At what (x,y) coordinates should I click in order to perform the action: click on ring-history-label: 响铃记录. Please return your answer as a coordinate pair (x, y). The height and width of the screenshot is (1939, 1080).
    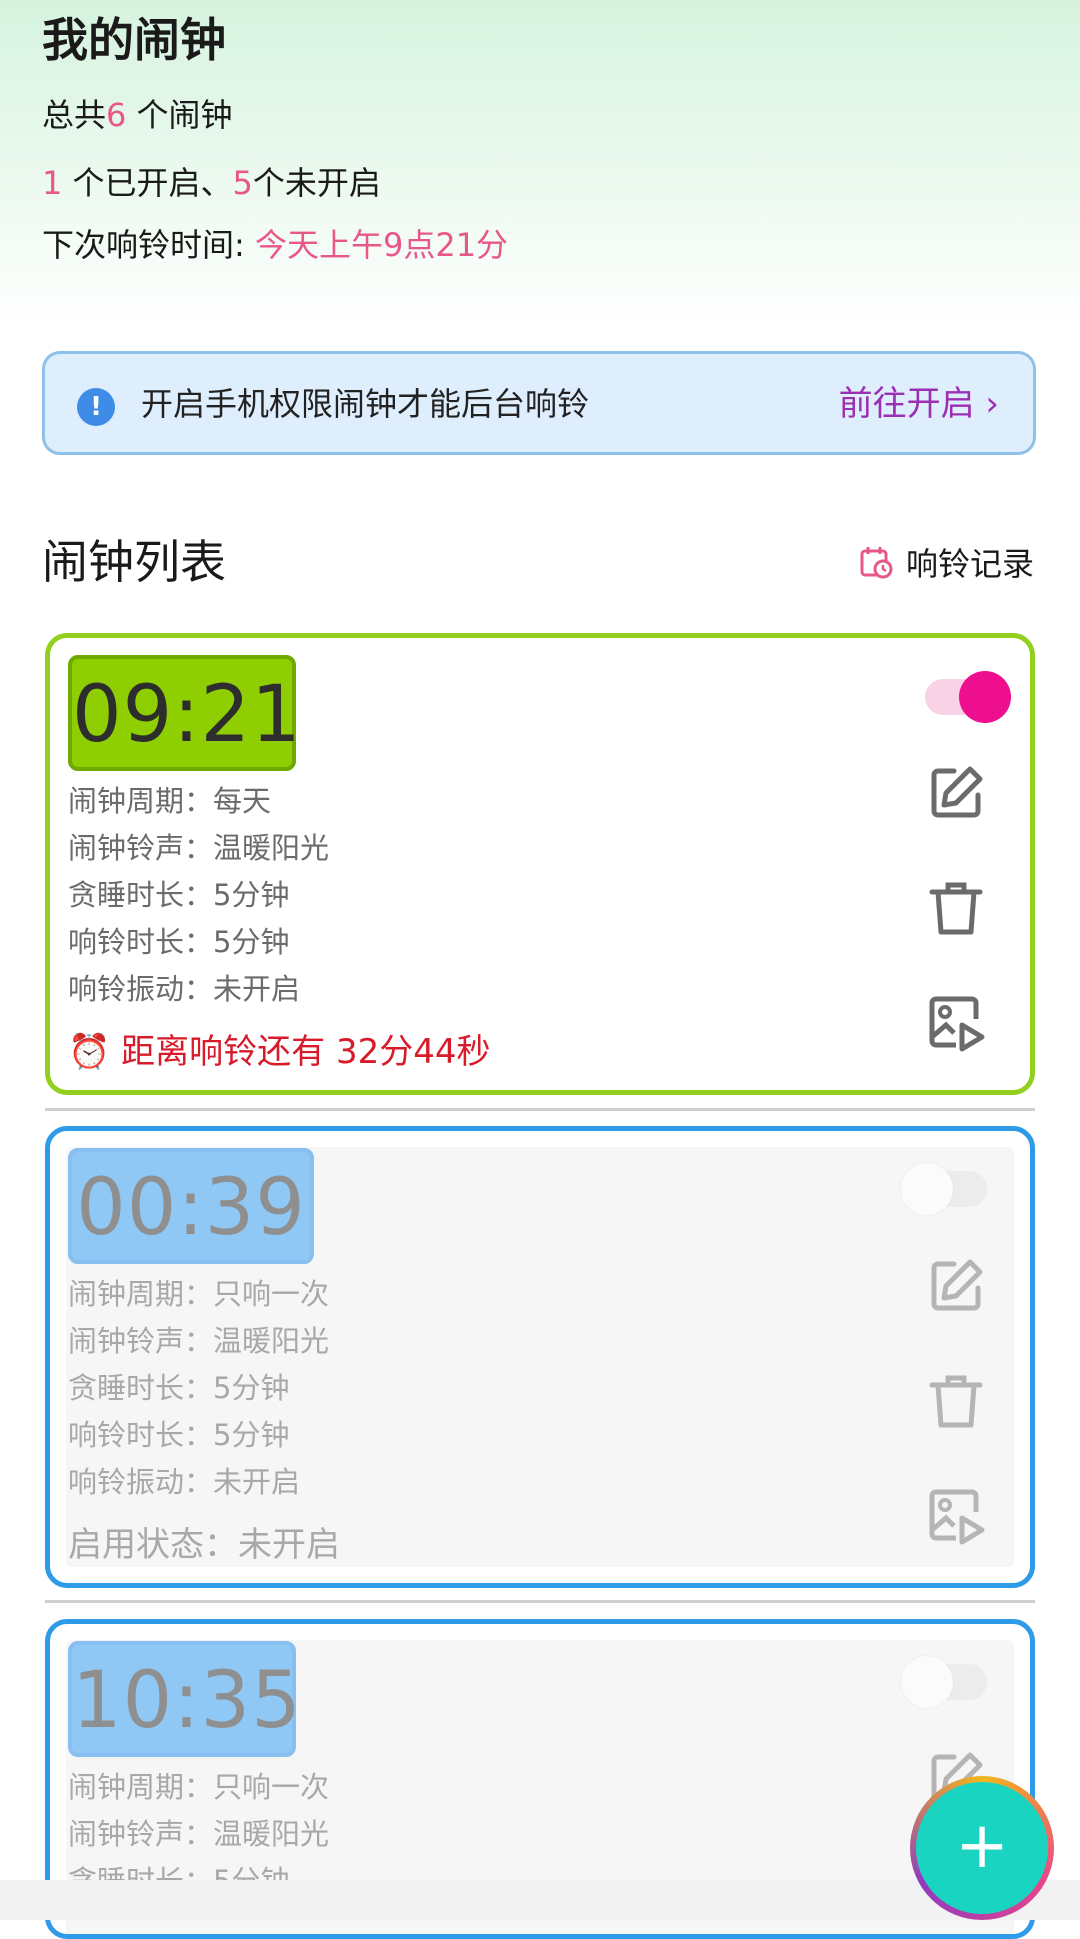
    Looking at the image, I should click on (970, 564).